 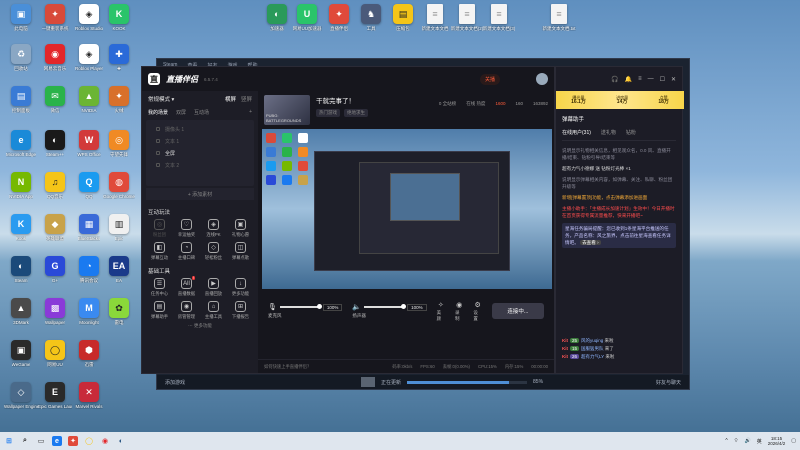 What do you see at coordinates (21, 143) in the screenshot?
I see `desktop-shortcut: e Microsoft Edge` at bounding box center [21, 143].